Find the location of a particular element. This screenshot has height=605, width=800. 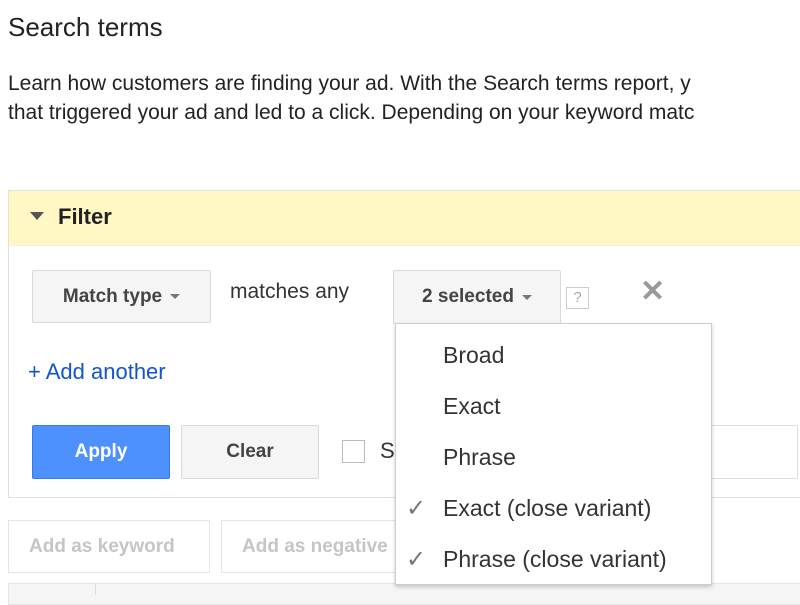

add-as-keyword-button: Add as keyword is located at coordinates (109, 546).